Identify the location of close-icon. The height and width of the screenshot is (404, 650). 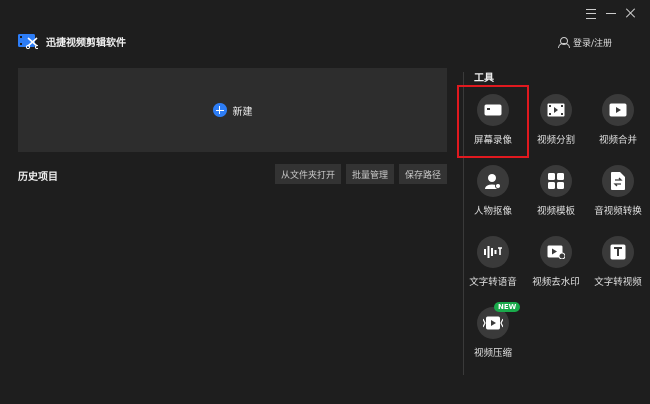
(631, 13).